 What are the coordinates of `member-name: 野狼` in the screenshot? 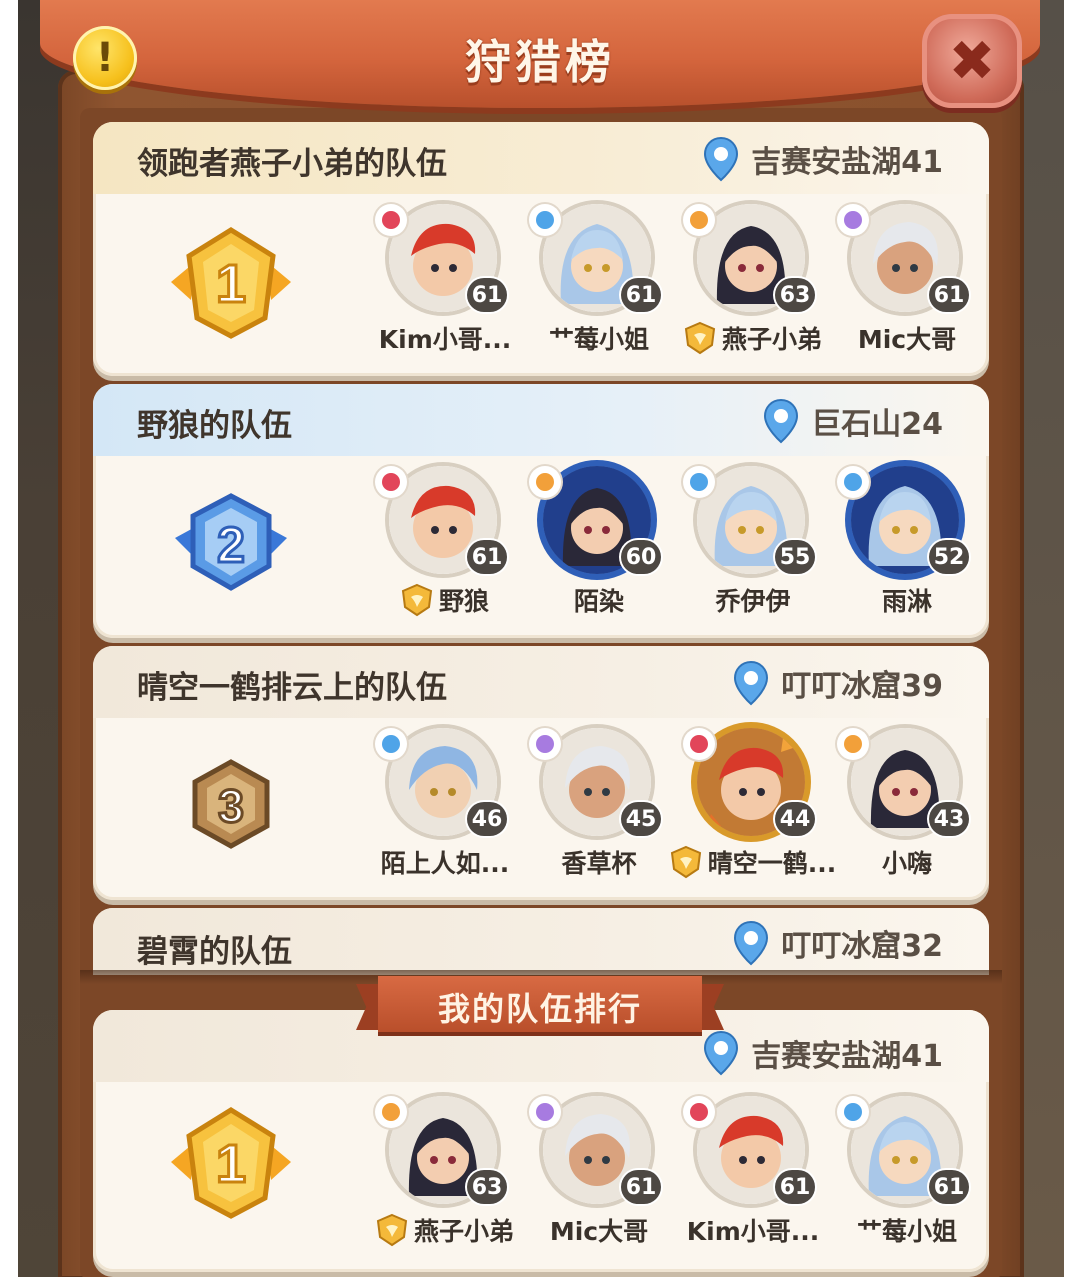 It's located at (445, 600).